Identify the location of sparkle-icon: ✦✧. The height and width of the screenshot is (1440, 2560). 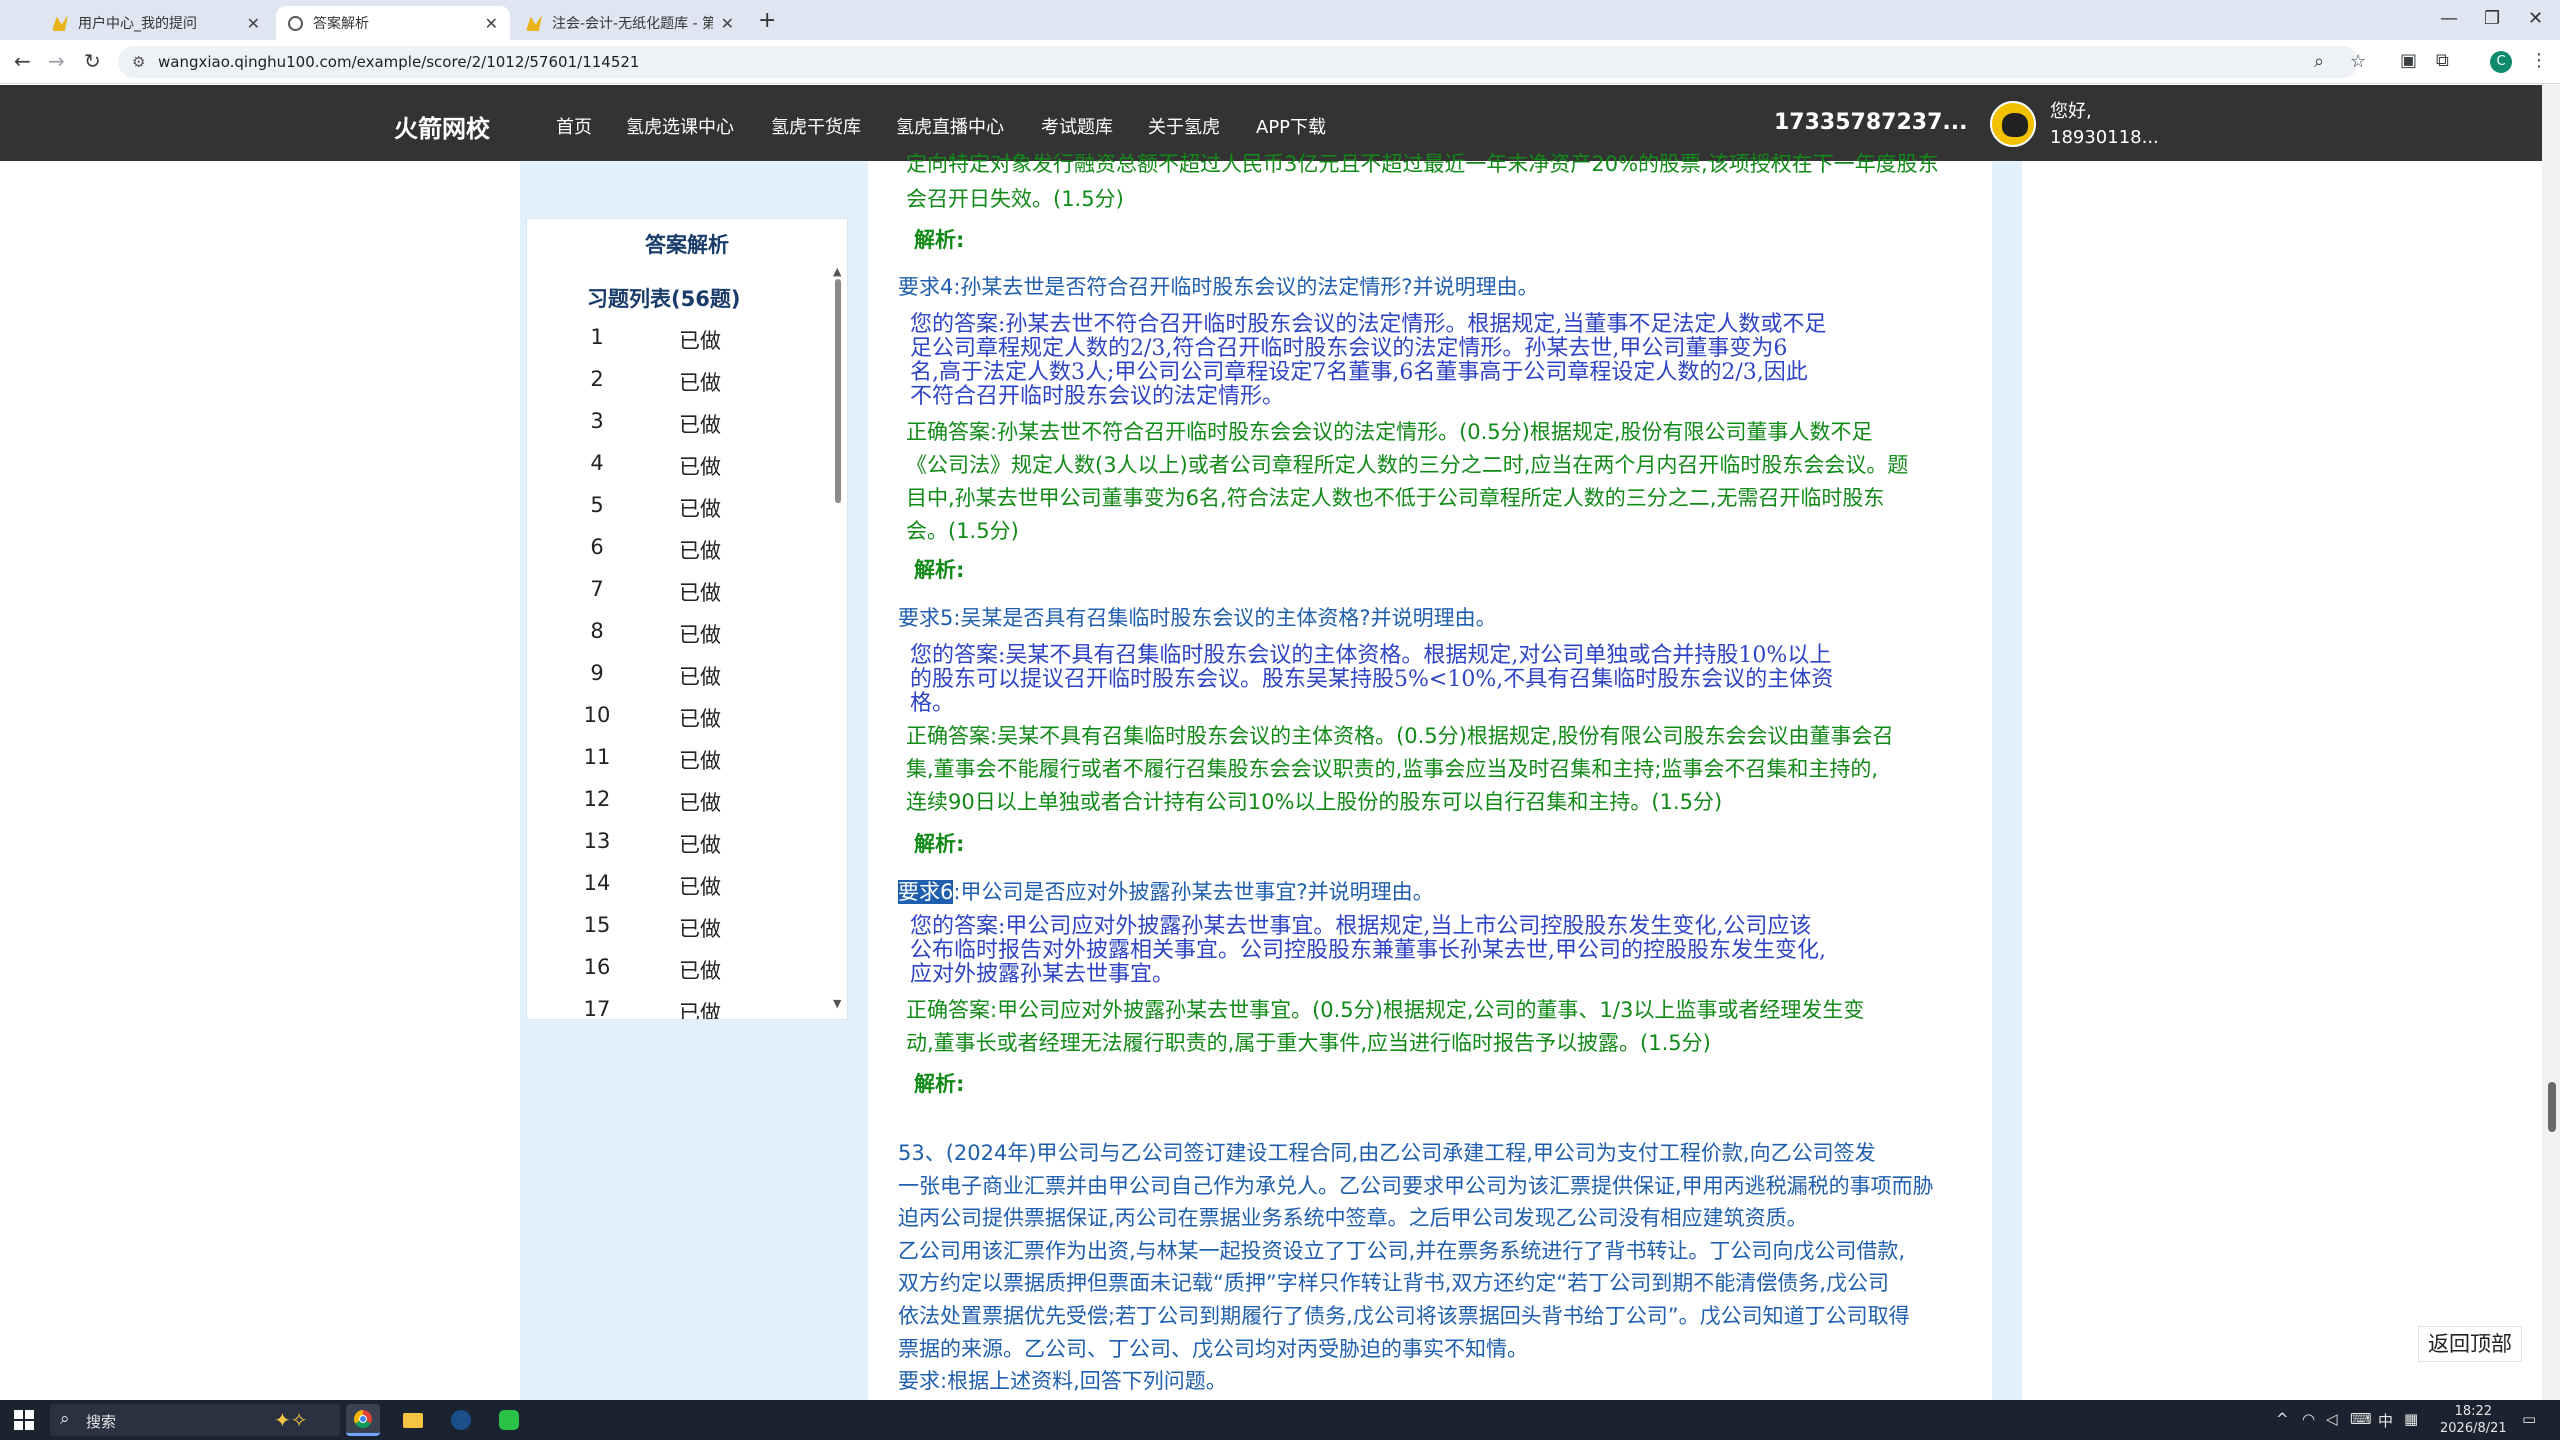
(291, 1420).